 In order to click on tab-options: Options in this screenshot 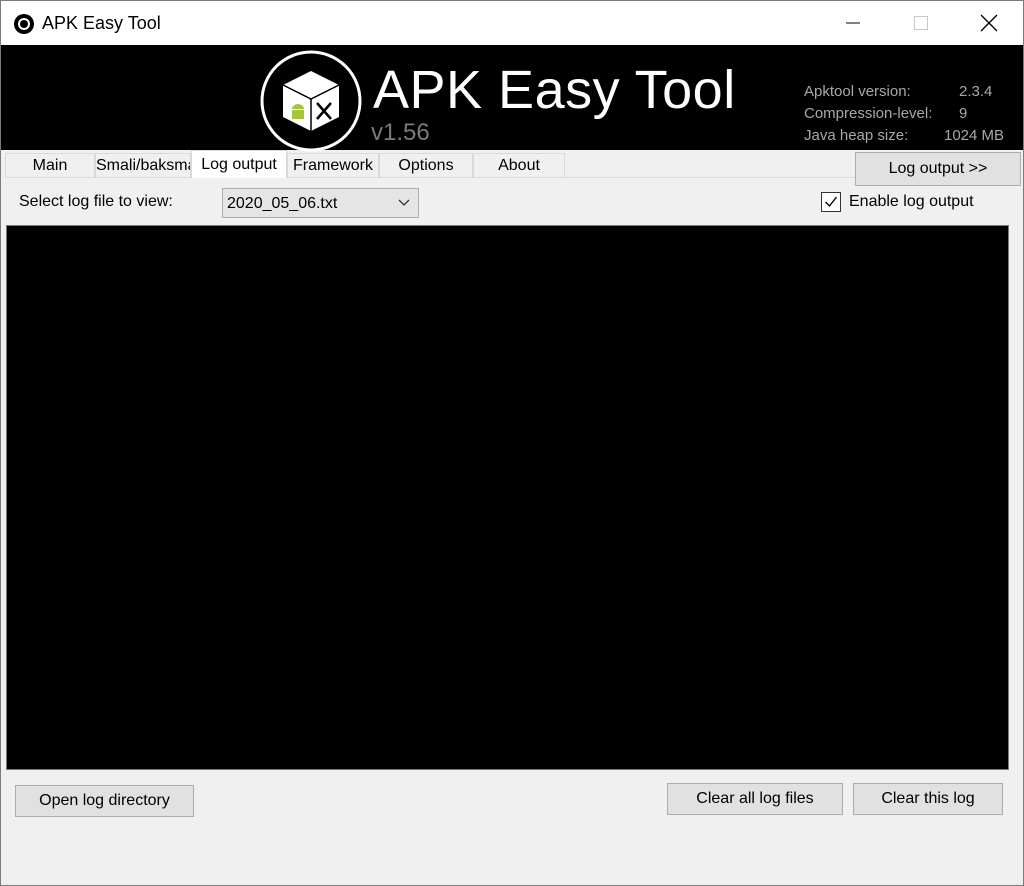, I will do `click(426, 165)`.